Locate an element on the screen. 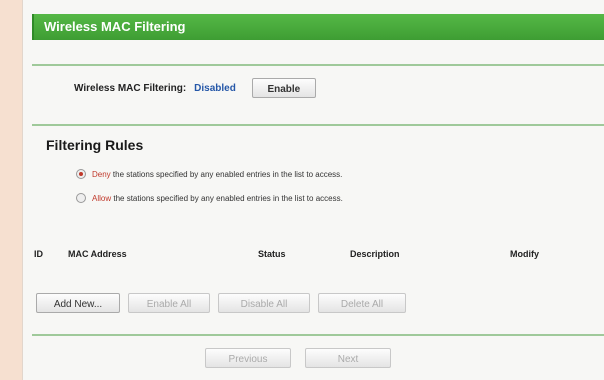 The height and width of the screenshot is (380, 604). enable-all-button: Enable All is located at coordinates (169, 303).